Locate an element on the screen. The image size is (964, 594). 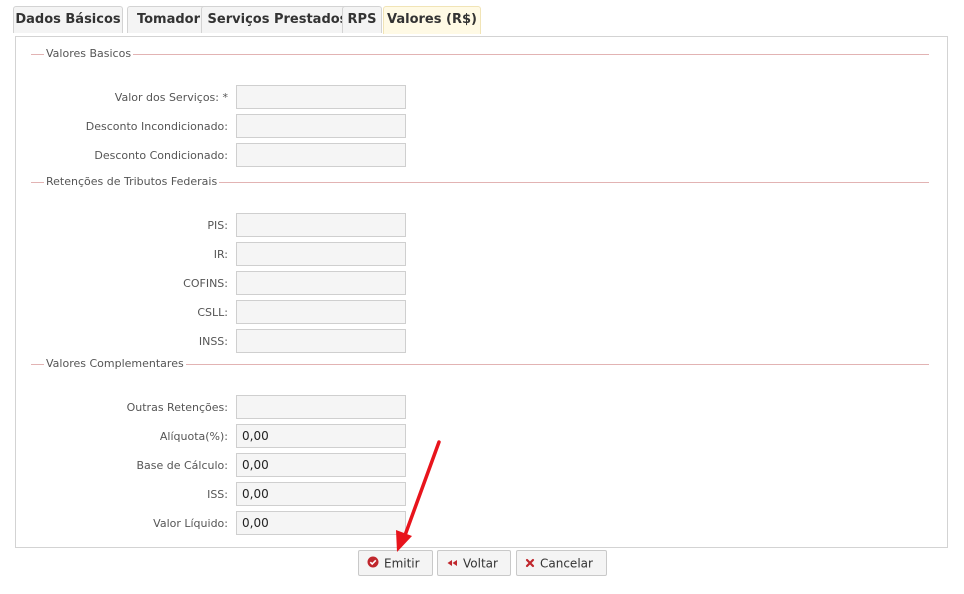
csll-input is located at coordinates (321, 312).